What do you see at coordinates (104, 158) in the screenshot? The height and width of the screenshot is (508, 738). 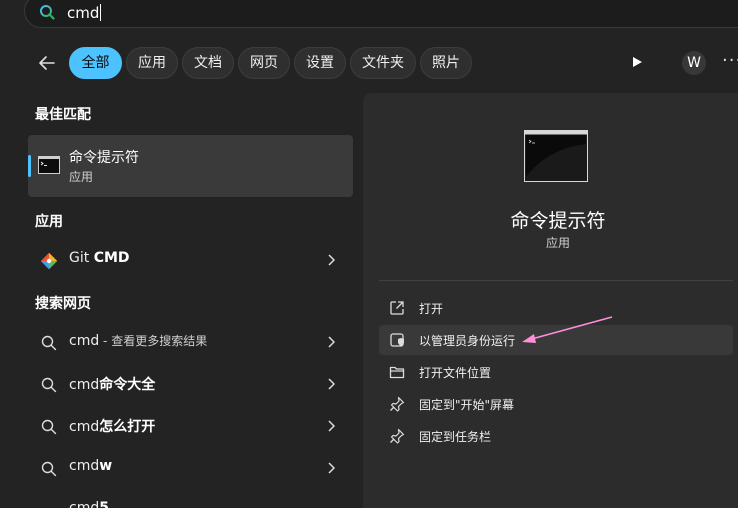 I see `best-match-title: 命令提示符` at bounding box center [104, 158].